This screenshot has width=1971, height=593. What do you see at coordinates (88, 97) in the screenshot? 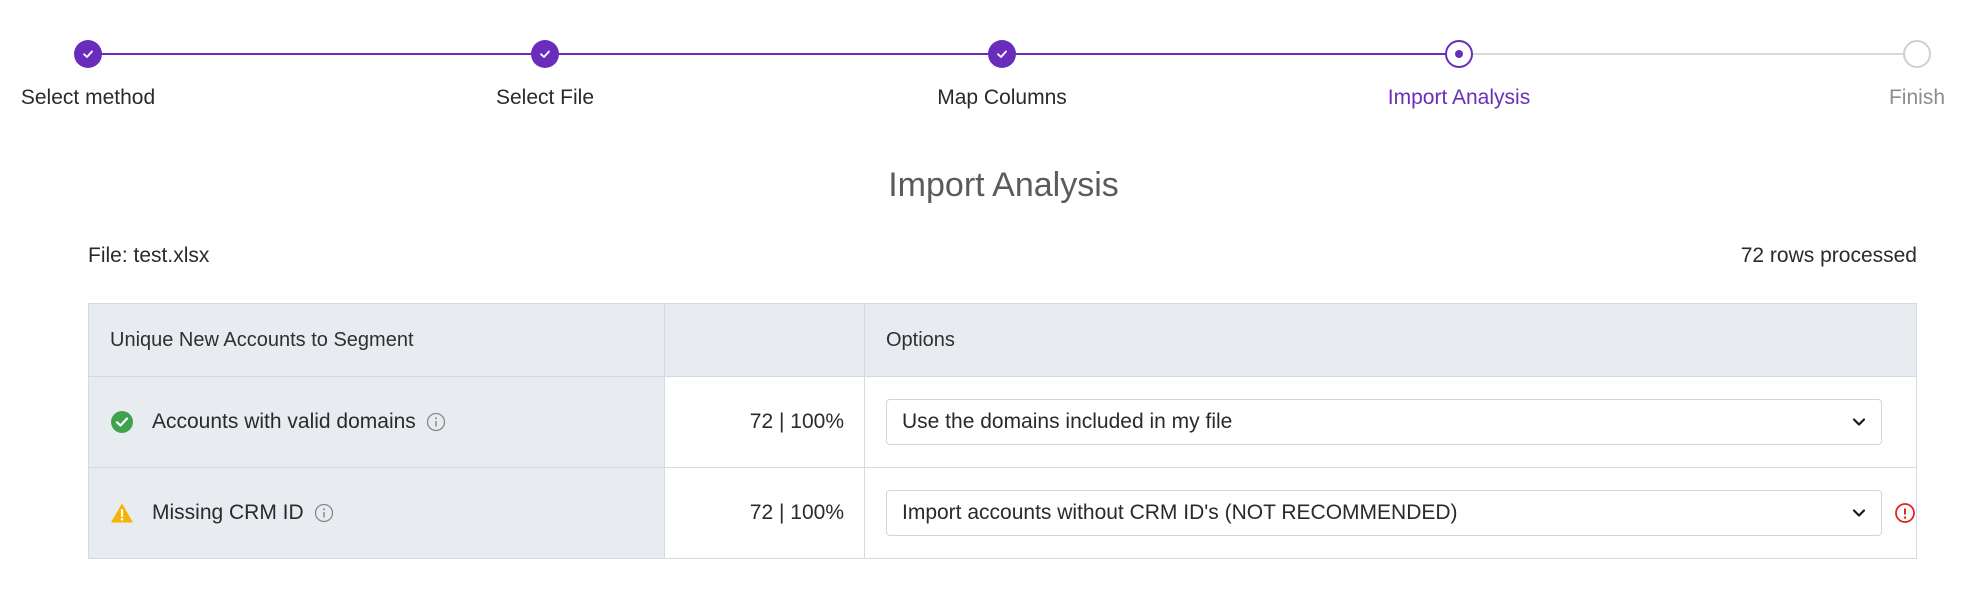
I see `step-1-label: Select method` at bounding box center [88, 97].